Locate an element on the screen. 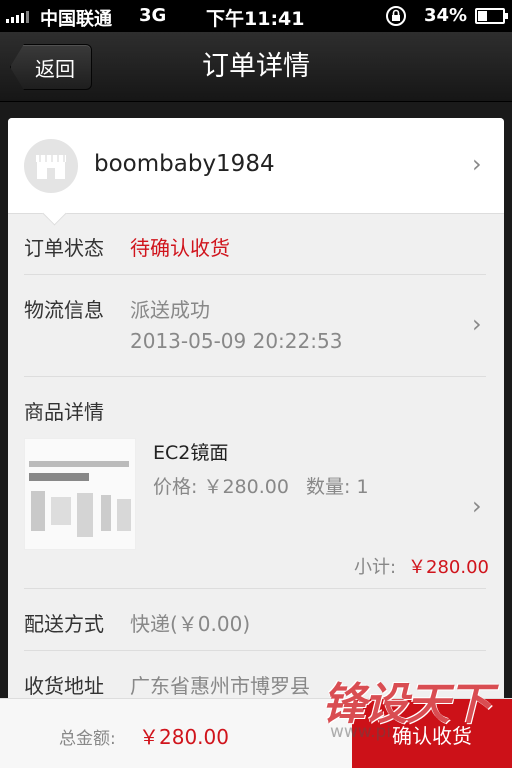 The width and height of the screenshot is (512, 768). navigation-bar: 订单详情 返回 is located at coordinates (256, 67).